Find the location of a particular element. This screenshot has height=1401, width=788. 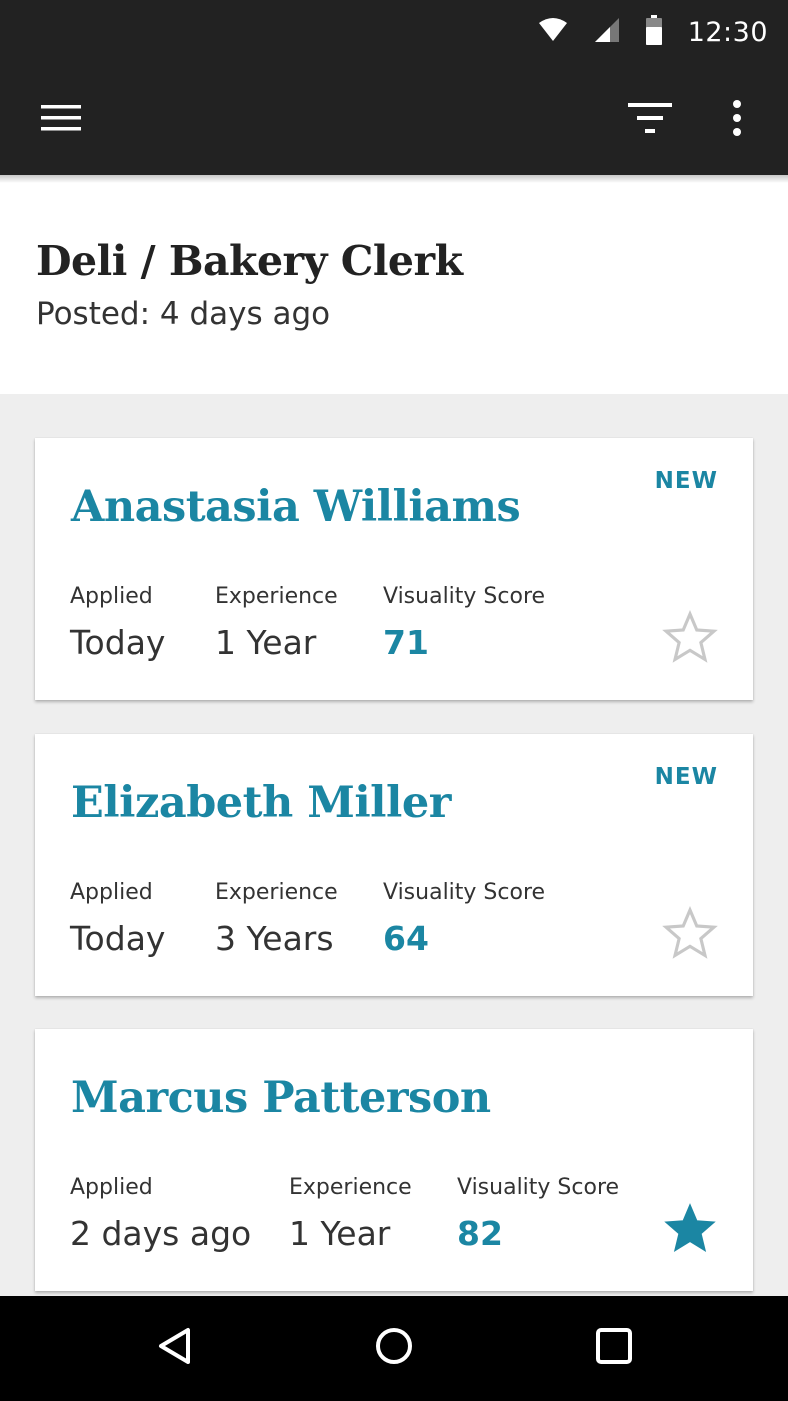

recents-icon is located at coordinates (614, 1348).